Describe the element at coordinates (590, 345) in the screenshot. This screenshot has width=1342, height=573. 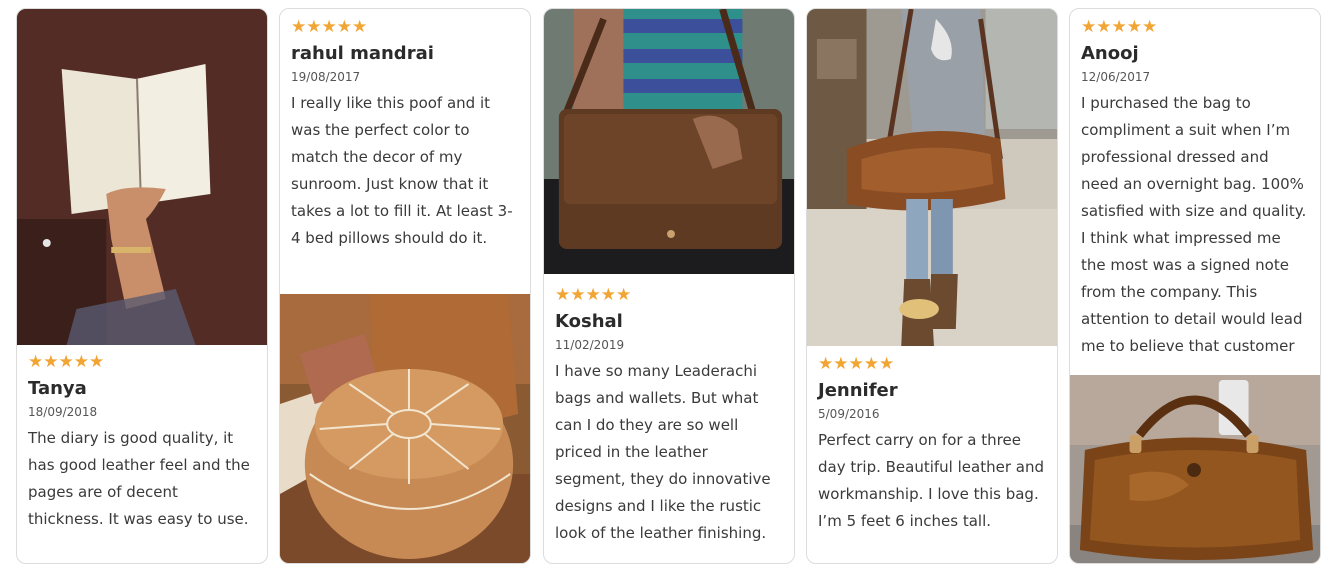
I see `review-date: 11/02/2019` at that location.